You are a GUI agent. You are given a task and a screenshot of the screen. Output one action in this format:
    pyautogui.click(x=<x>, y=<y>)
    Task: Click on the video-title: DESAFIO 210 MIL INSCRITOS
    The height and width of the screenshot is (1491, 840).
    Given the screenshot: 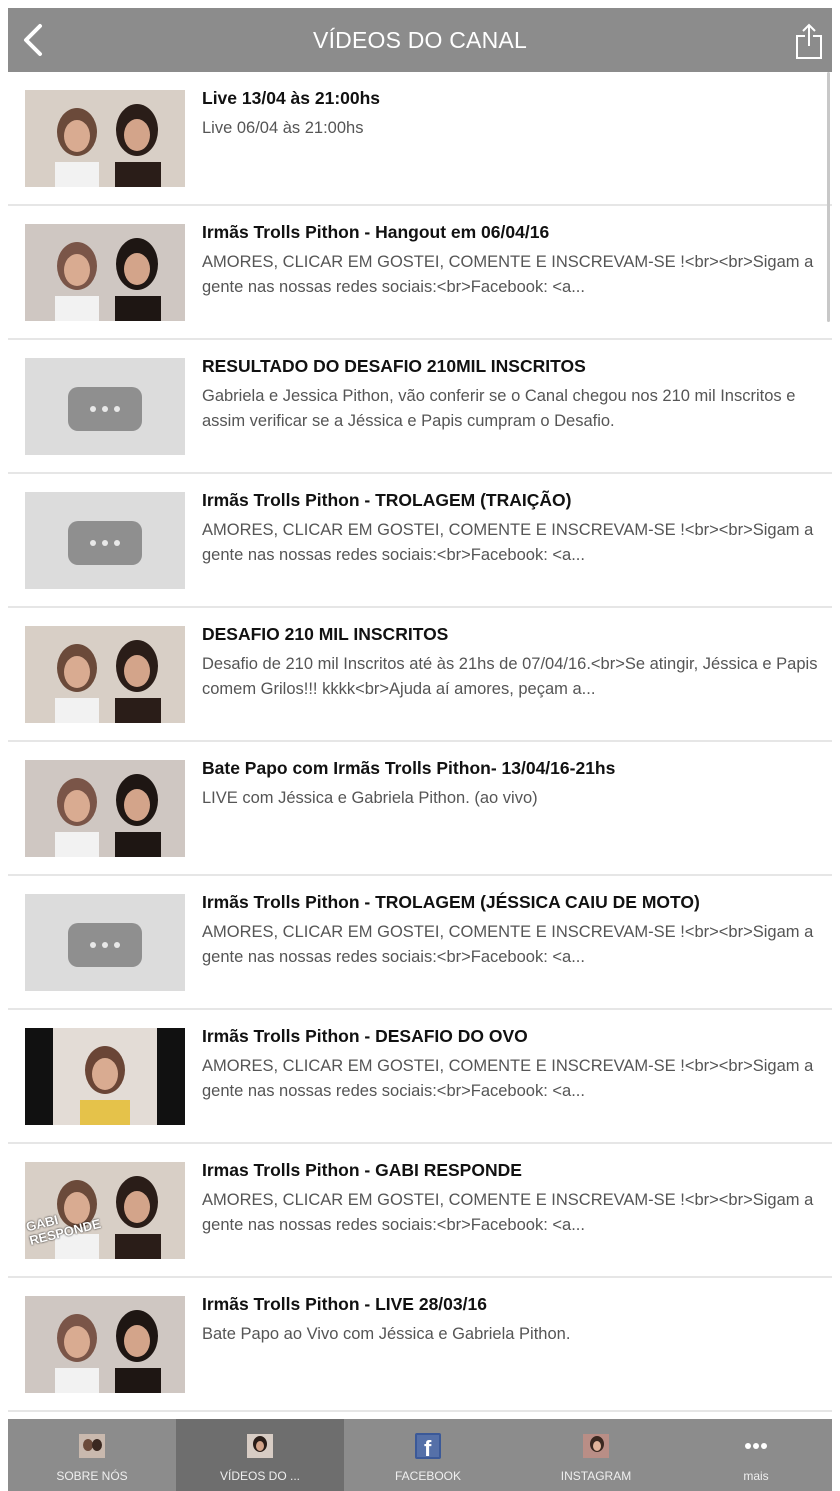 What is the action you would take?
    pyautogui.click(x=325, y=634)
    